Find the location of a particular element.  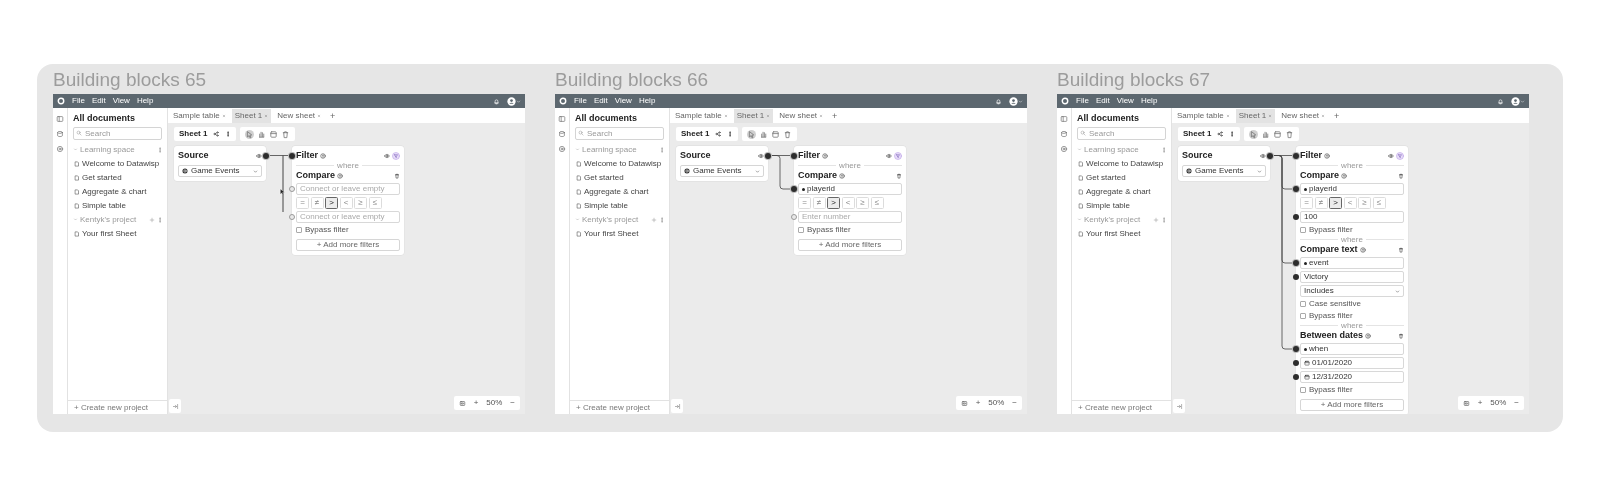

input-field: event is located at coordinates (1352, 263).